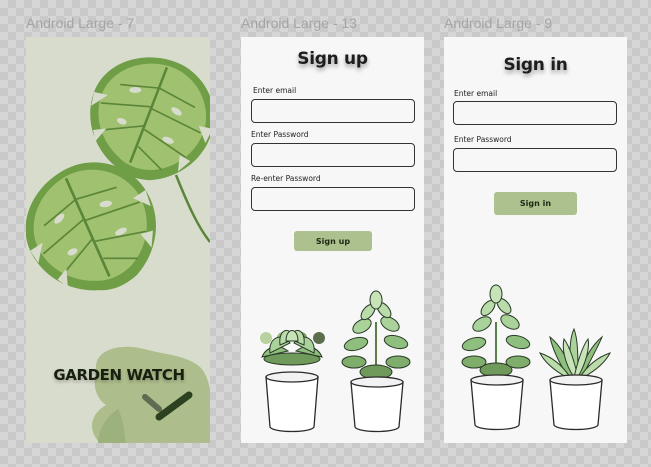  Describe the element at coordinates (476, 93) in the screenshot. I see `signin-email-label: Enter email` at that location.